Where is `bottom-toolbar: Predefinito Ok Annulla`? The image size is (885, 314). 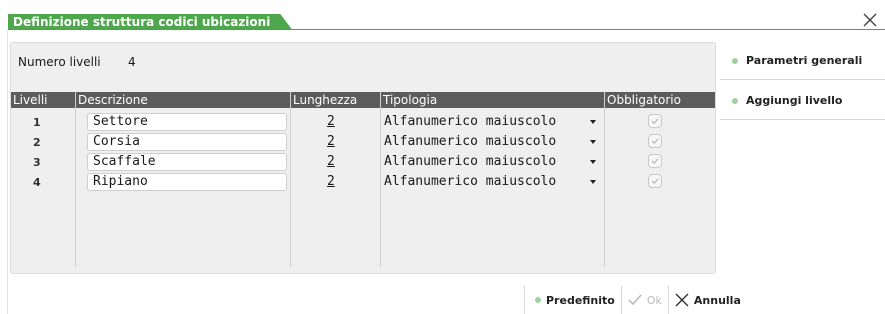 bottom-toolbar: Predefinito Ok Annulla is located at coordinates (635, 300).